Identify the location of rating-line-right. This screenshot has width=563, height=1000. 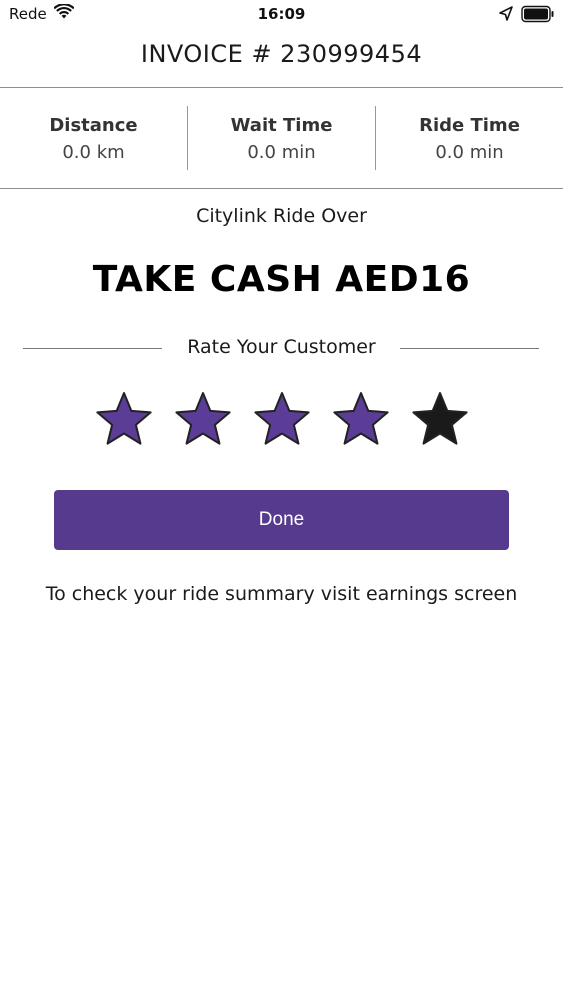
(469, 348).